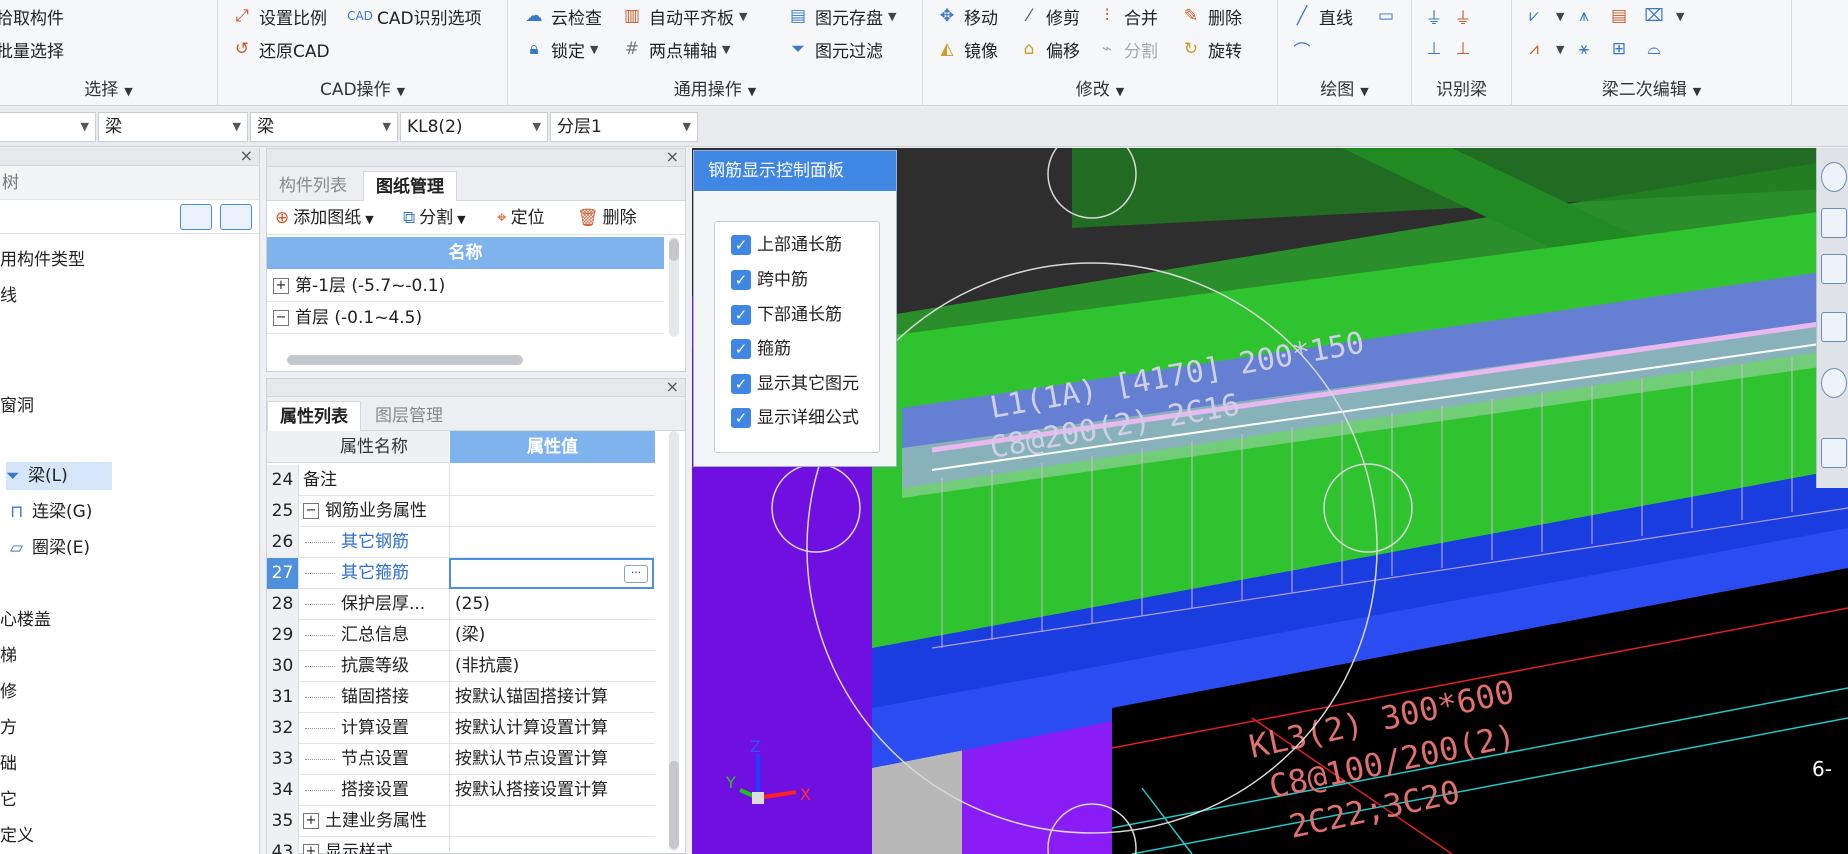 This screenshot has height=854, width=1848. I want to click on locate-button: ⌖ 定位, so click(521, 218).